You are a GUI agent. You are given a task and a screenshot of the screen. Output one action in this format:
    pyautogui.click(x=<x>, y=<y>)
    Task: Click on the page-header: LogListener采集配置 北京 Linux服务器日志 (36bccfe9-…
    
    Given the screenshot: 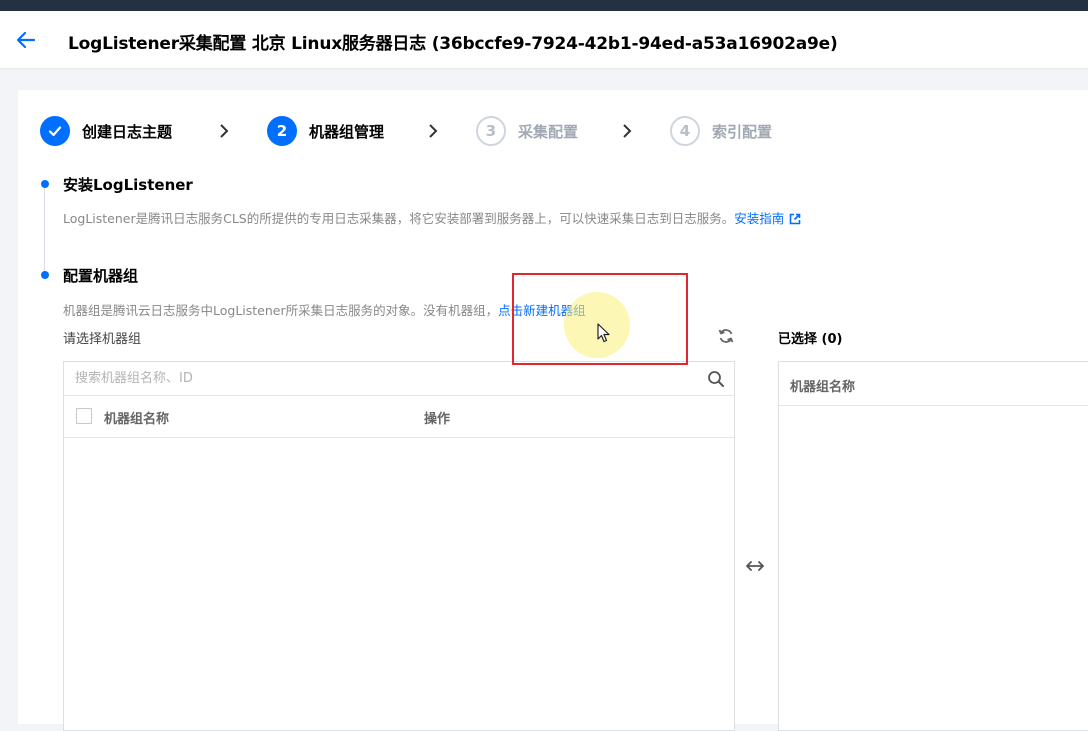 What is the action you would take?
    pyautogui.click(x=544, y=39)
    